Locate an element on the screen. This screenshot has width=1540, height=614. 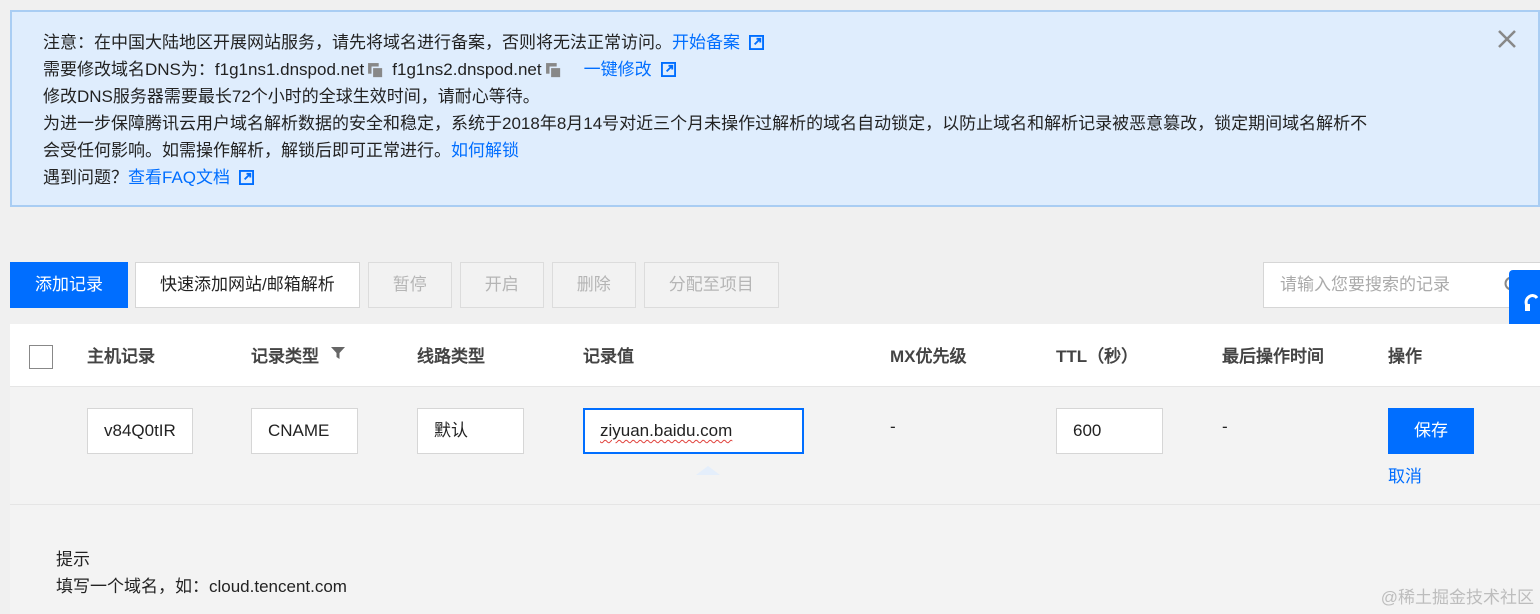
pause-button: 暂停 is located at coordinates (409, 285).